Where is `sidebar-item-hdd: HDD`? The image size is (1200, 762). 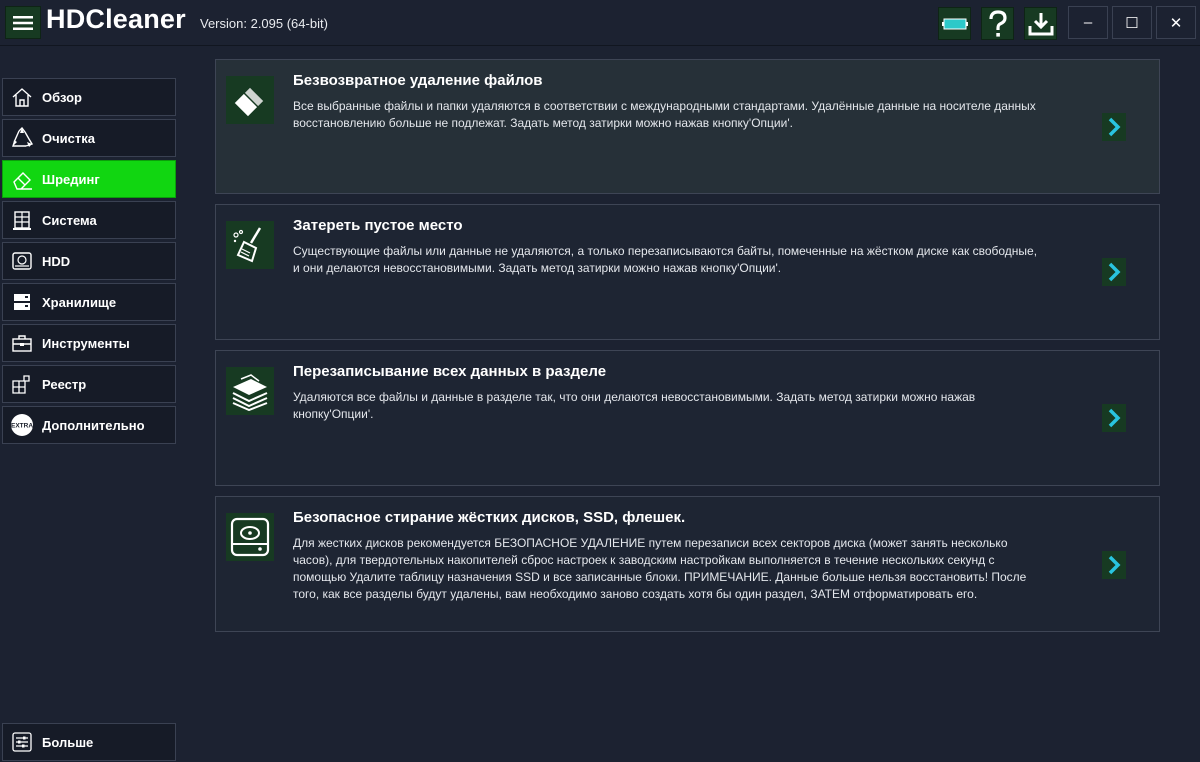 sidebar-item-hdd: HDD is located at coordinates (89, 261).